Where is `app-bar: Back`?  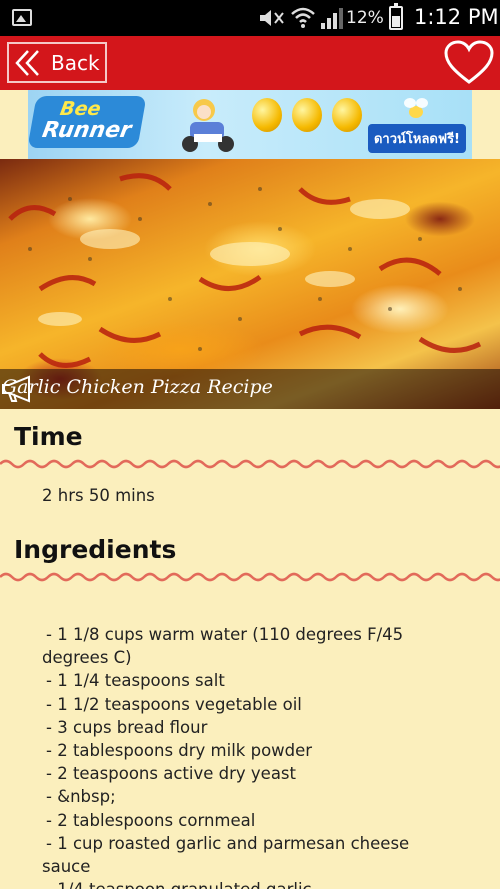
app-bar: Back is located at coordinates (250, 63).